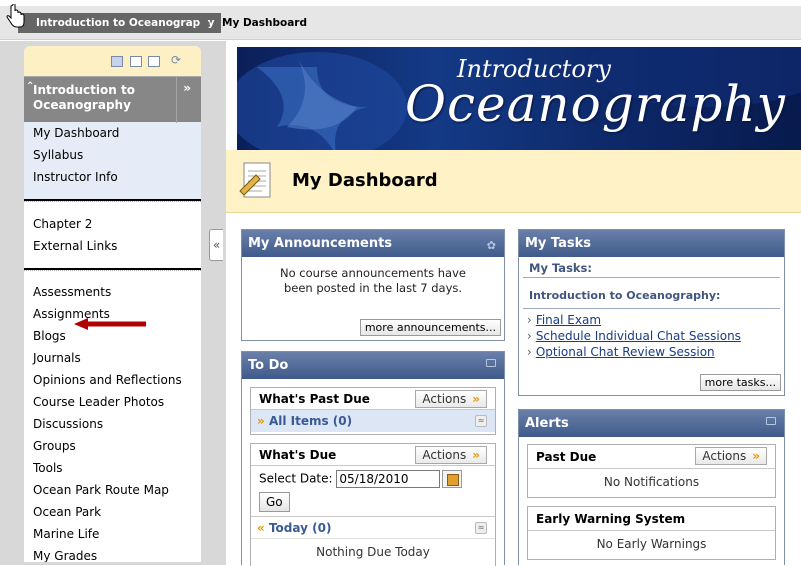  Describe the element at coordinates (373, 527) in the screenshot. I see `today-row: « Today (0) ≈` at that location.